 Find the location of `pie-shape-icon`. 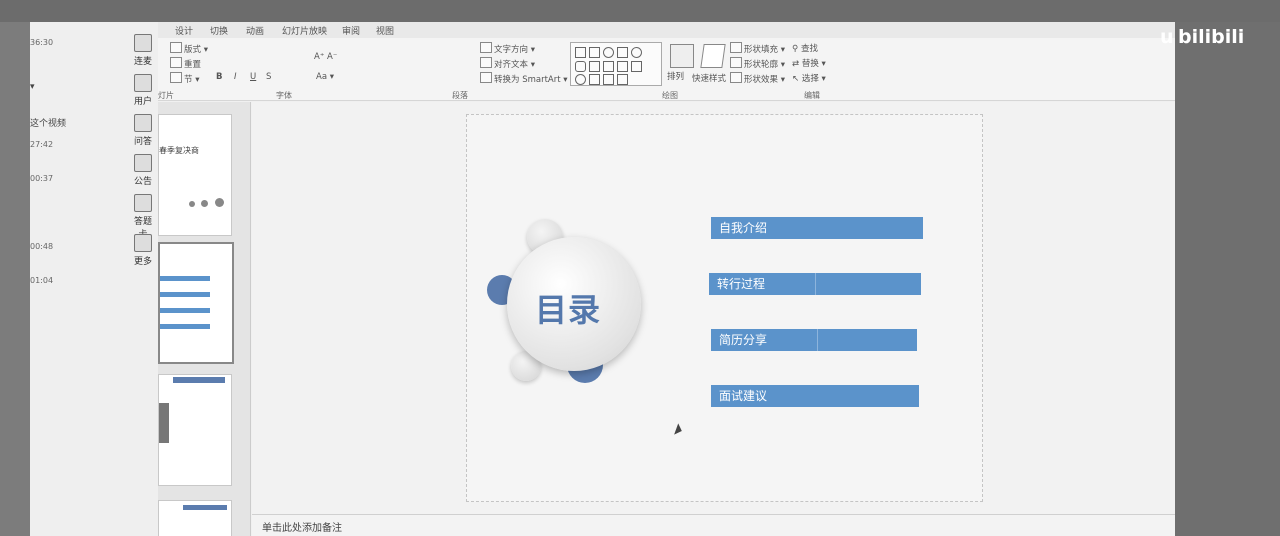

pie-shape-icon is located at coordinates (580, 79).